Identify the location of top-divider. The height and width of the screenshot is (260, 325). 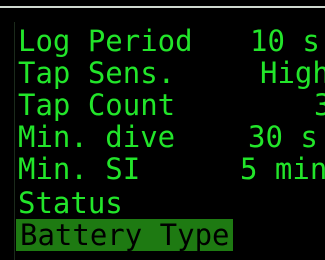
(162, 4).